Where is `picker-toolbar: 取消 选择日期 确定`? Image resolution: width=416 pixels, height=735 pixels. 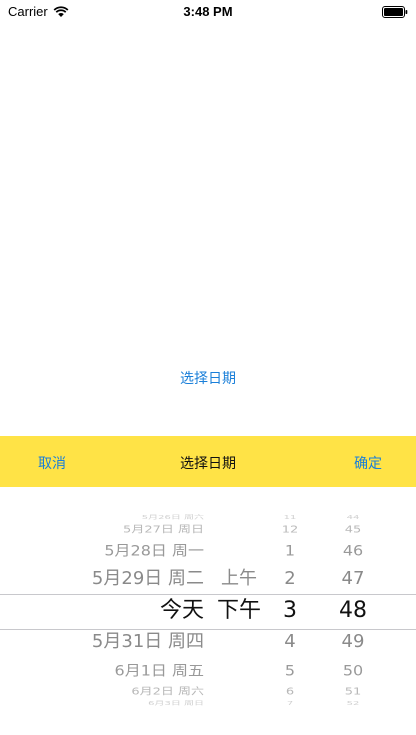 picker-toolbar: 取消 选择日期 确定 is located at coordinates (208, 461).